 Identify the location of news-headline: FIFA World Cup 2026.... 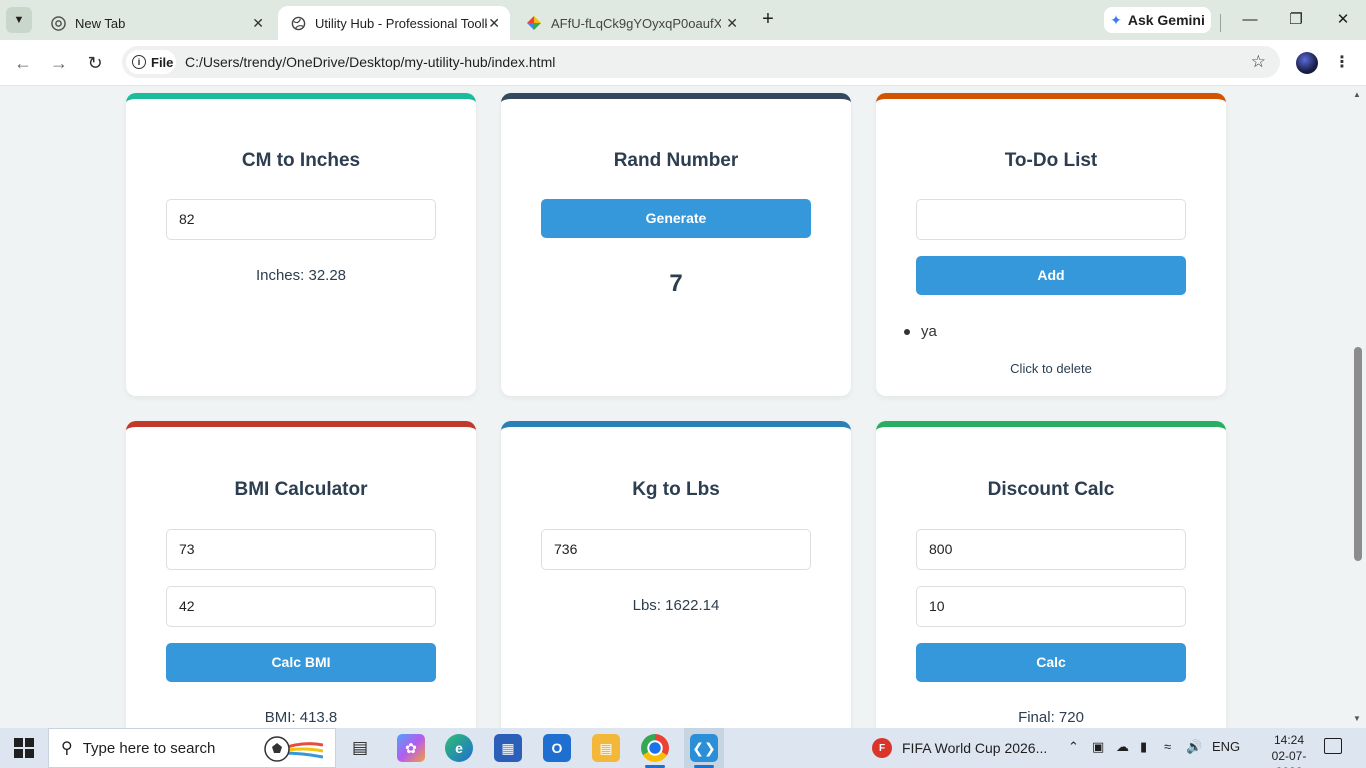
(975, 748).